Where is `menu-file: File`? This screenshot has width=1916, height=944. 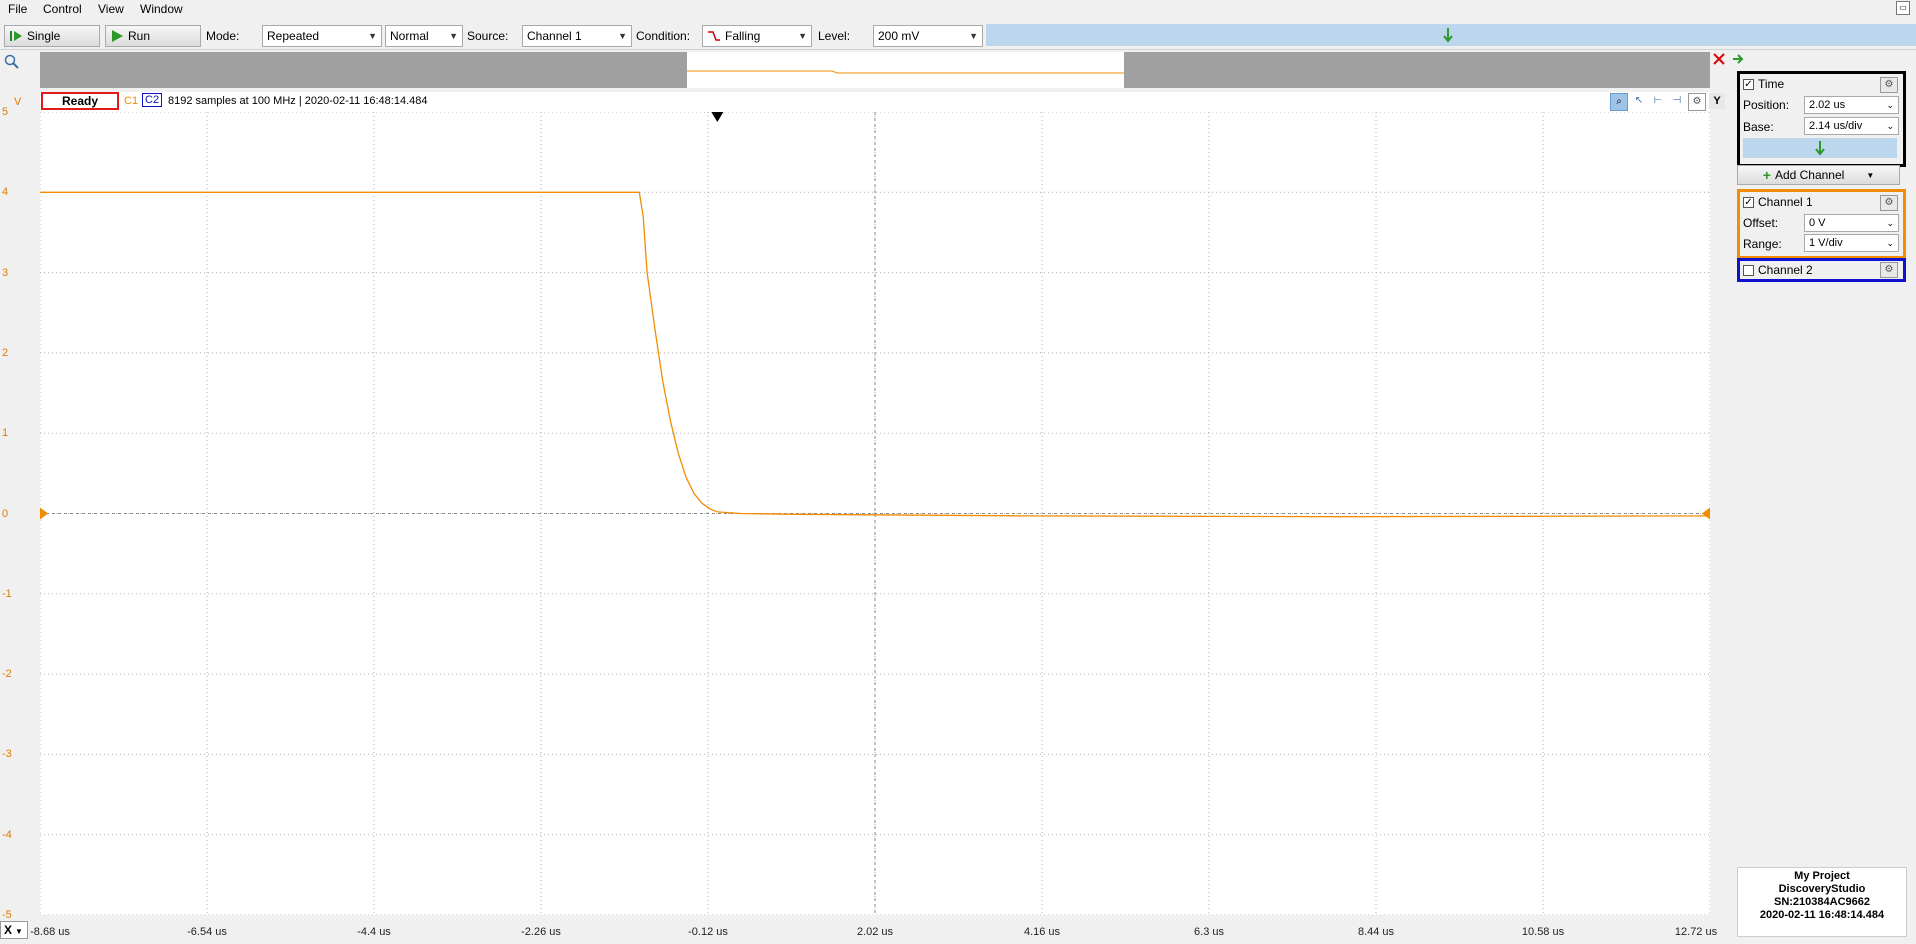 menu-file: File is located at coordinates (17, 9).